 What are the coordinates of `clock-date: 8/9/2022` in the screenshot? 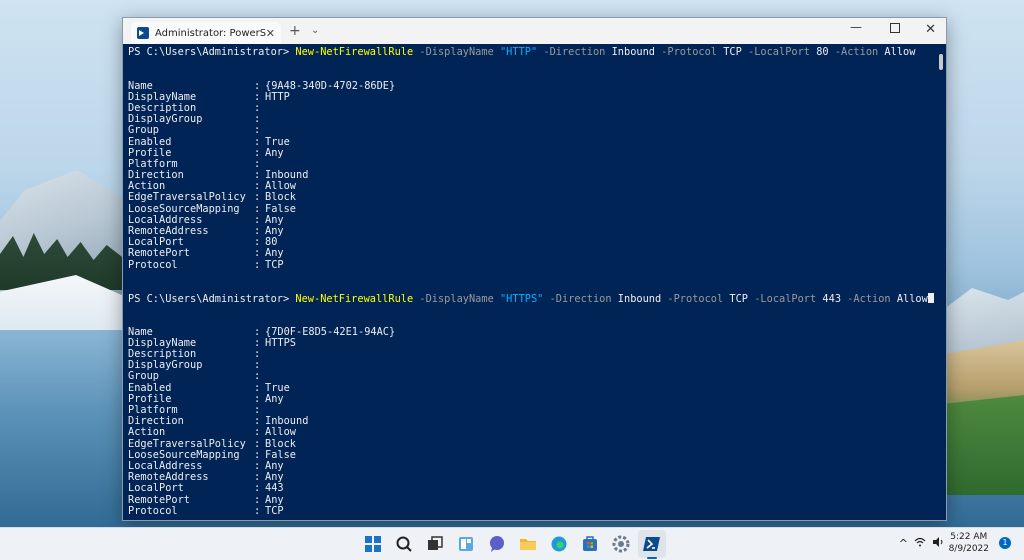 It's located at (968, 549).